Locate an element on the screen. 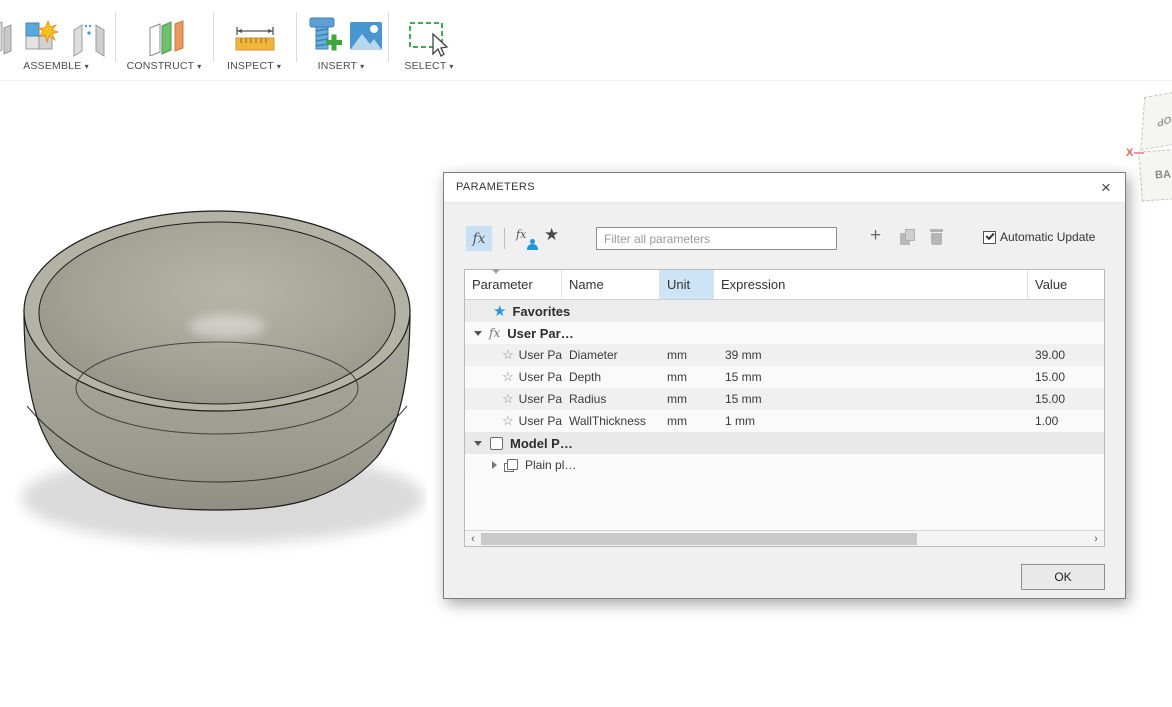 This screenshot has width=1172, height=707. column-header-unit: Unit is located at coordinates (687, 284).